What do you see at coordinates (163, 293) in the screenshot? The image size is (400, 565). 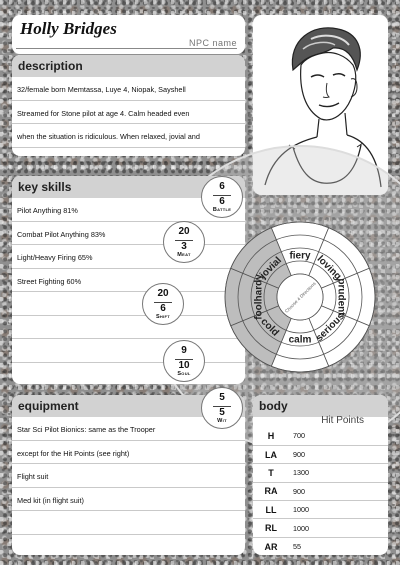 I see `stat-shift-max: 20` at bounding box center [163, 293].